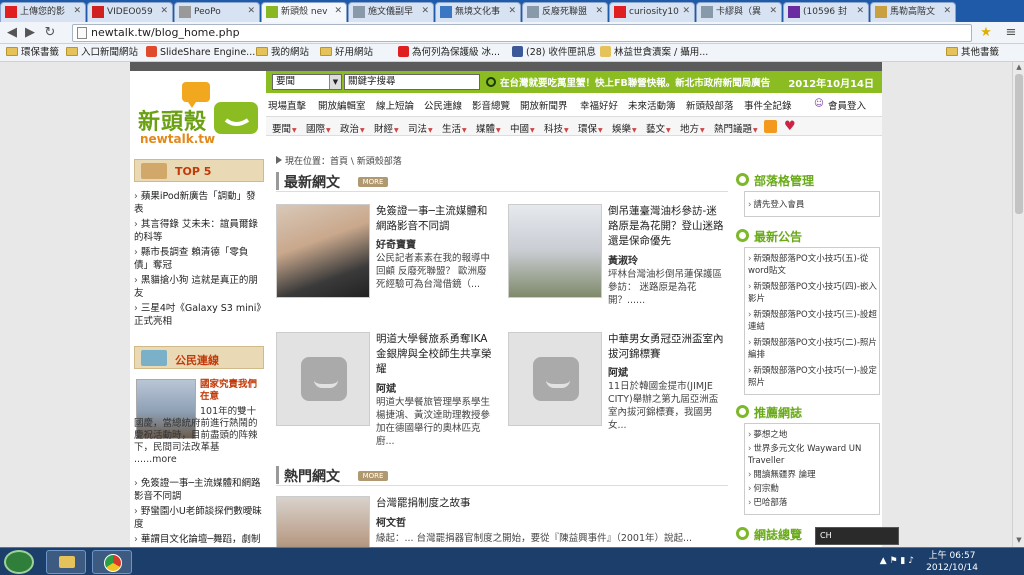 This screenshot has width=1024, height=575. What do you see at coordinates (304, 12) in the screenshot?
I see `browser-tab-active: 新頭殼 nev ✕` at bounding box center [304, 12].